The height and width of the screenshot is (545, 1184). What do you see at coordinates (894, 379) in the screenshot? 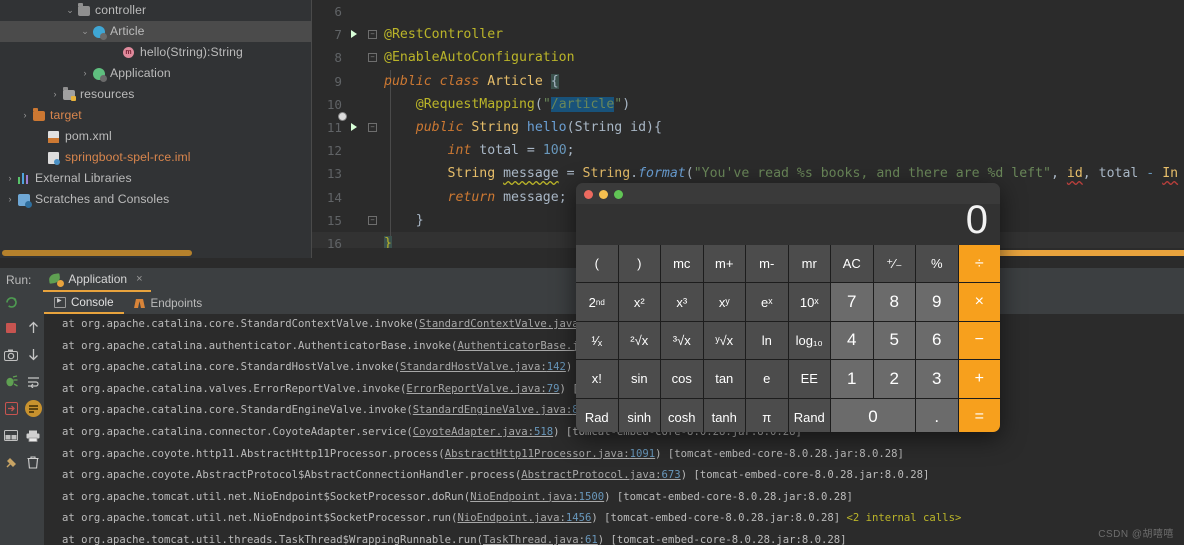
I see `calc-key-2: 2` at bounding box center [894, 379].